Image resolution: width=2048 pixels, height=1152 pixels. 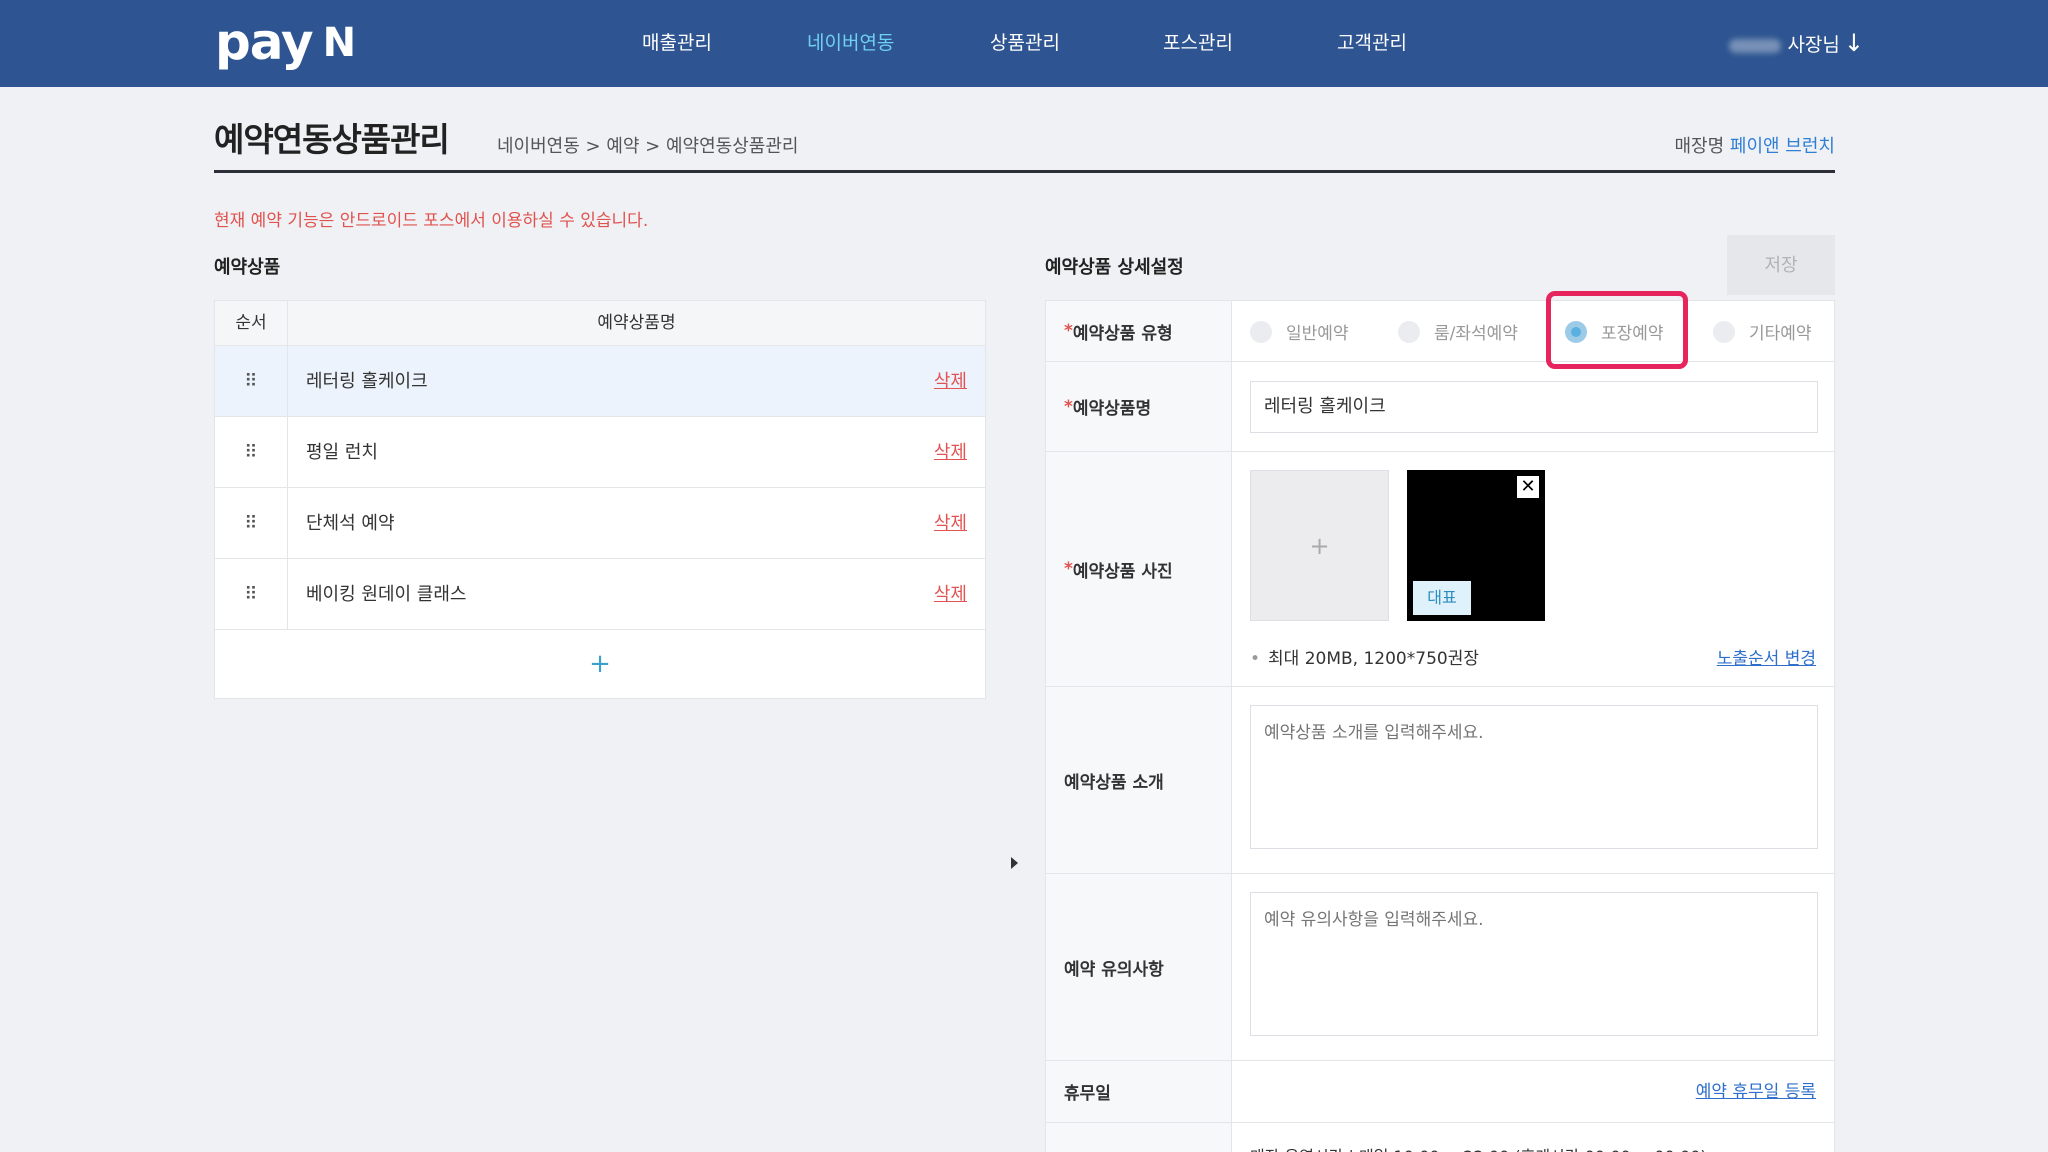 I want to click on radio-other: 기타예약, so click(x=1762, y=331).